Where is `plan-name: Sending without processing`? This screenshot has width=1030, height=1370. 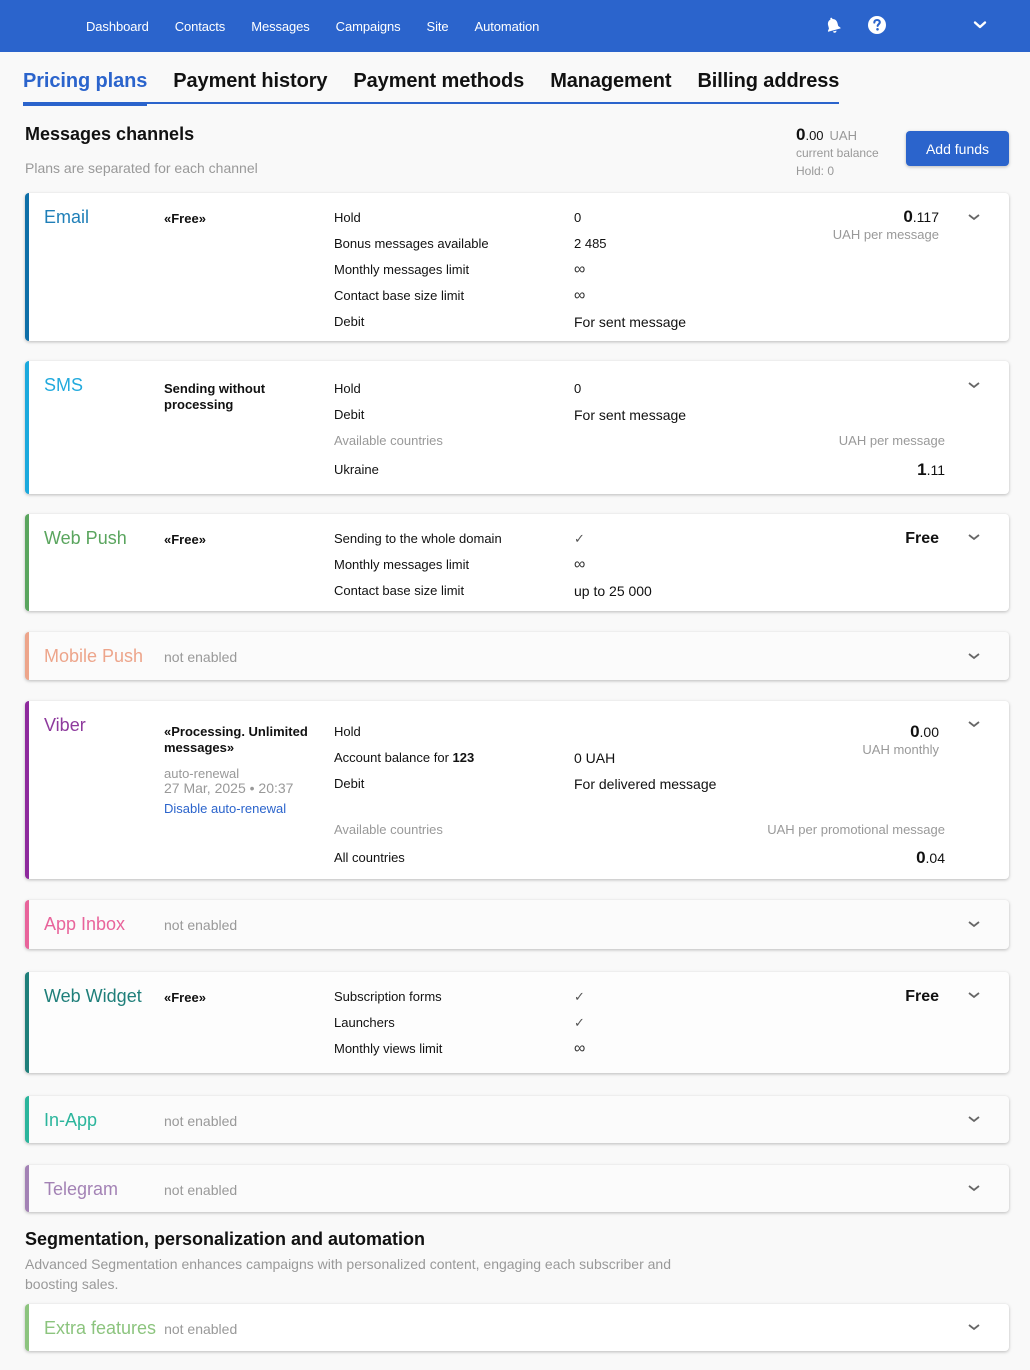 plan-name: Sending without processing is located at coordinates (215, 396).